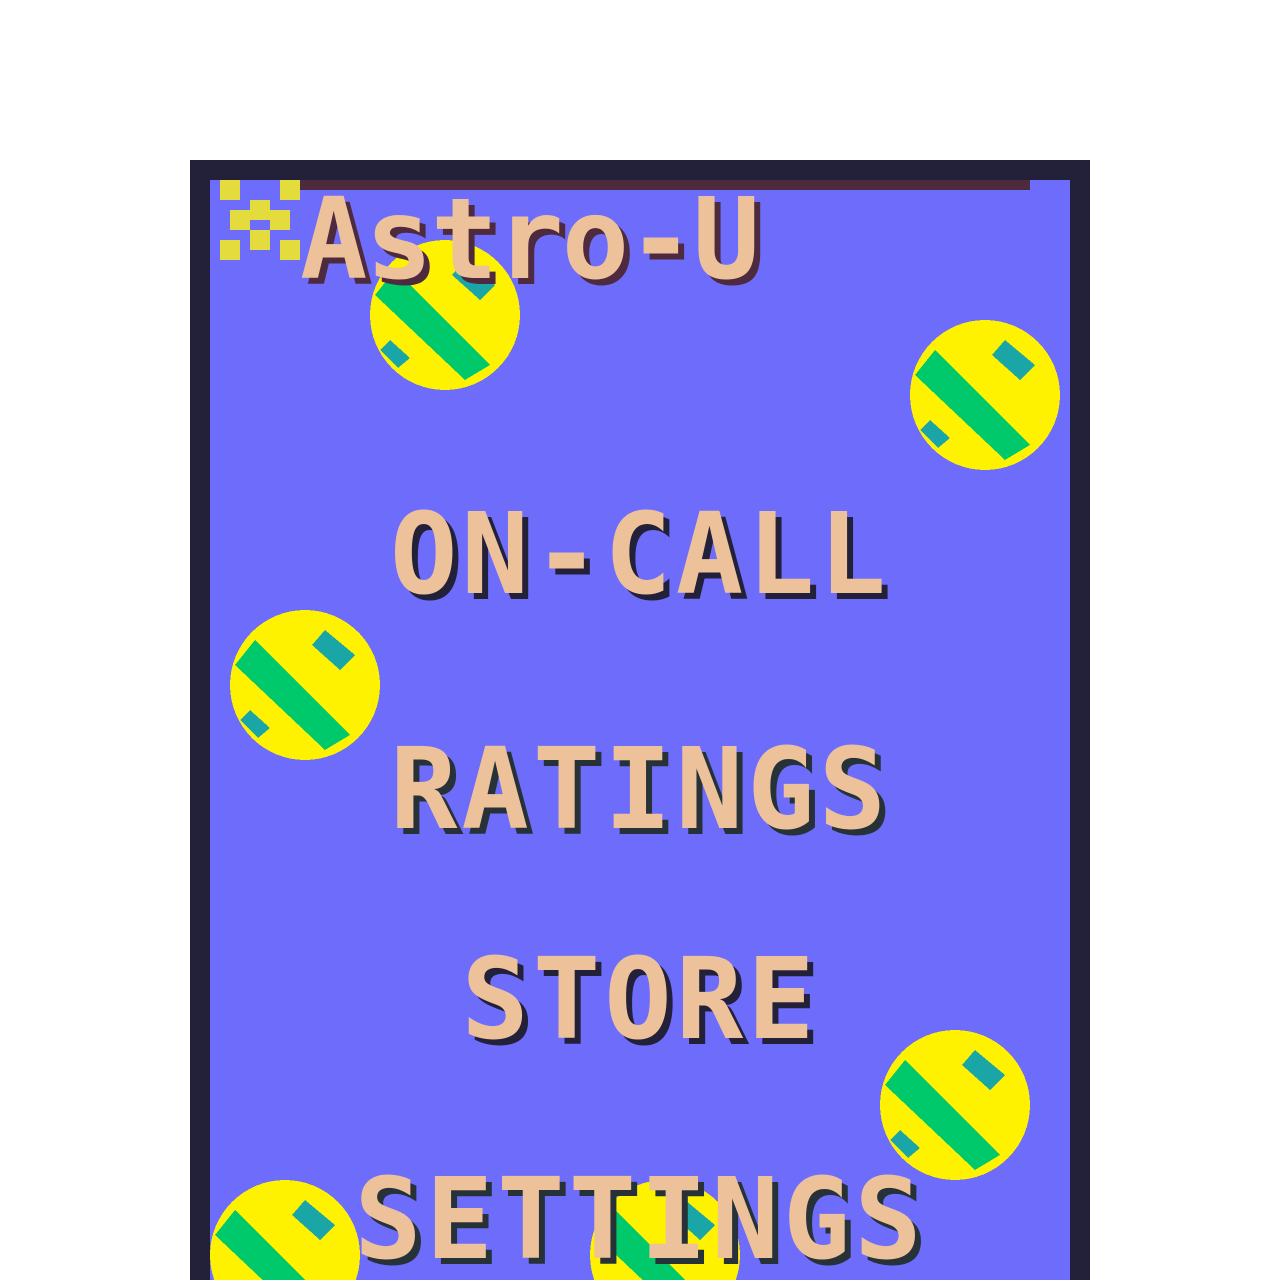 Image resolution: width=1280 pixels, height=1280 pixels. Describe the element at coordinates (640, 1000) in the screenshot. I see `menu-item-store: STORE` at that location.